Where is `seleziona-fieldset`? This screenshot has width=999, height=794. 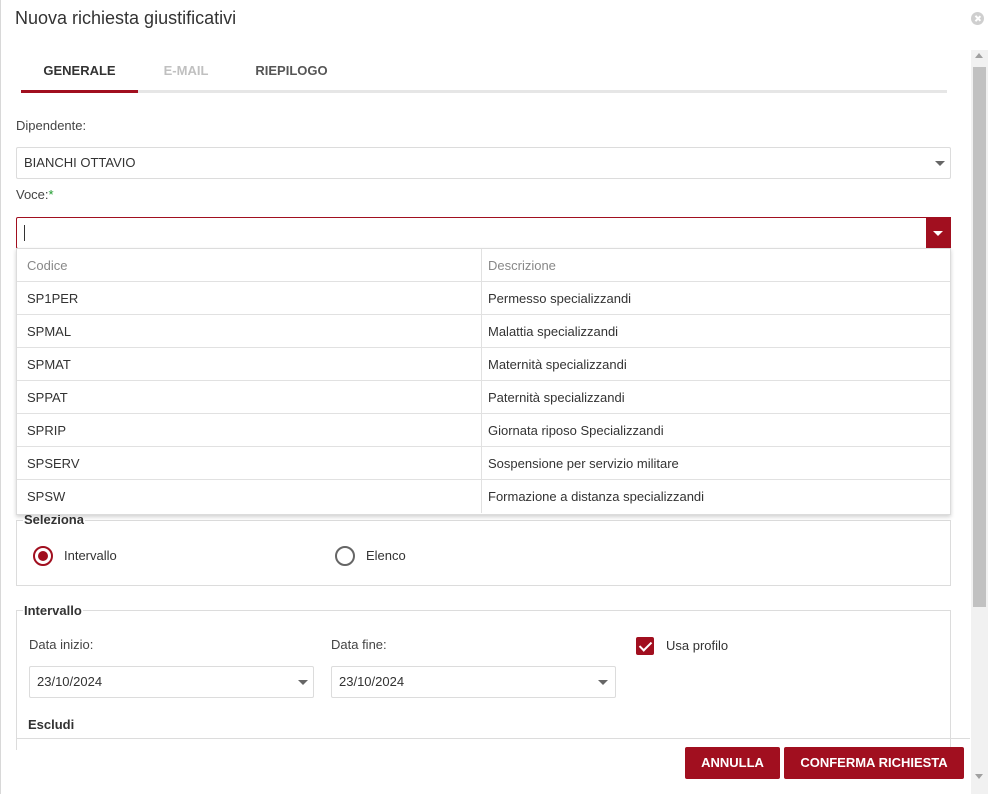
seleziona-fieldset is located at coordinates (483, 553).